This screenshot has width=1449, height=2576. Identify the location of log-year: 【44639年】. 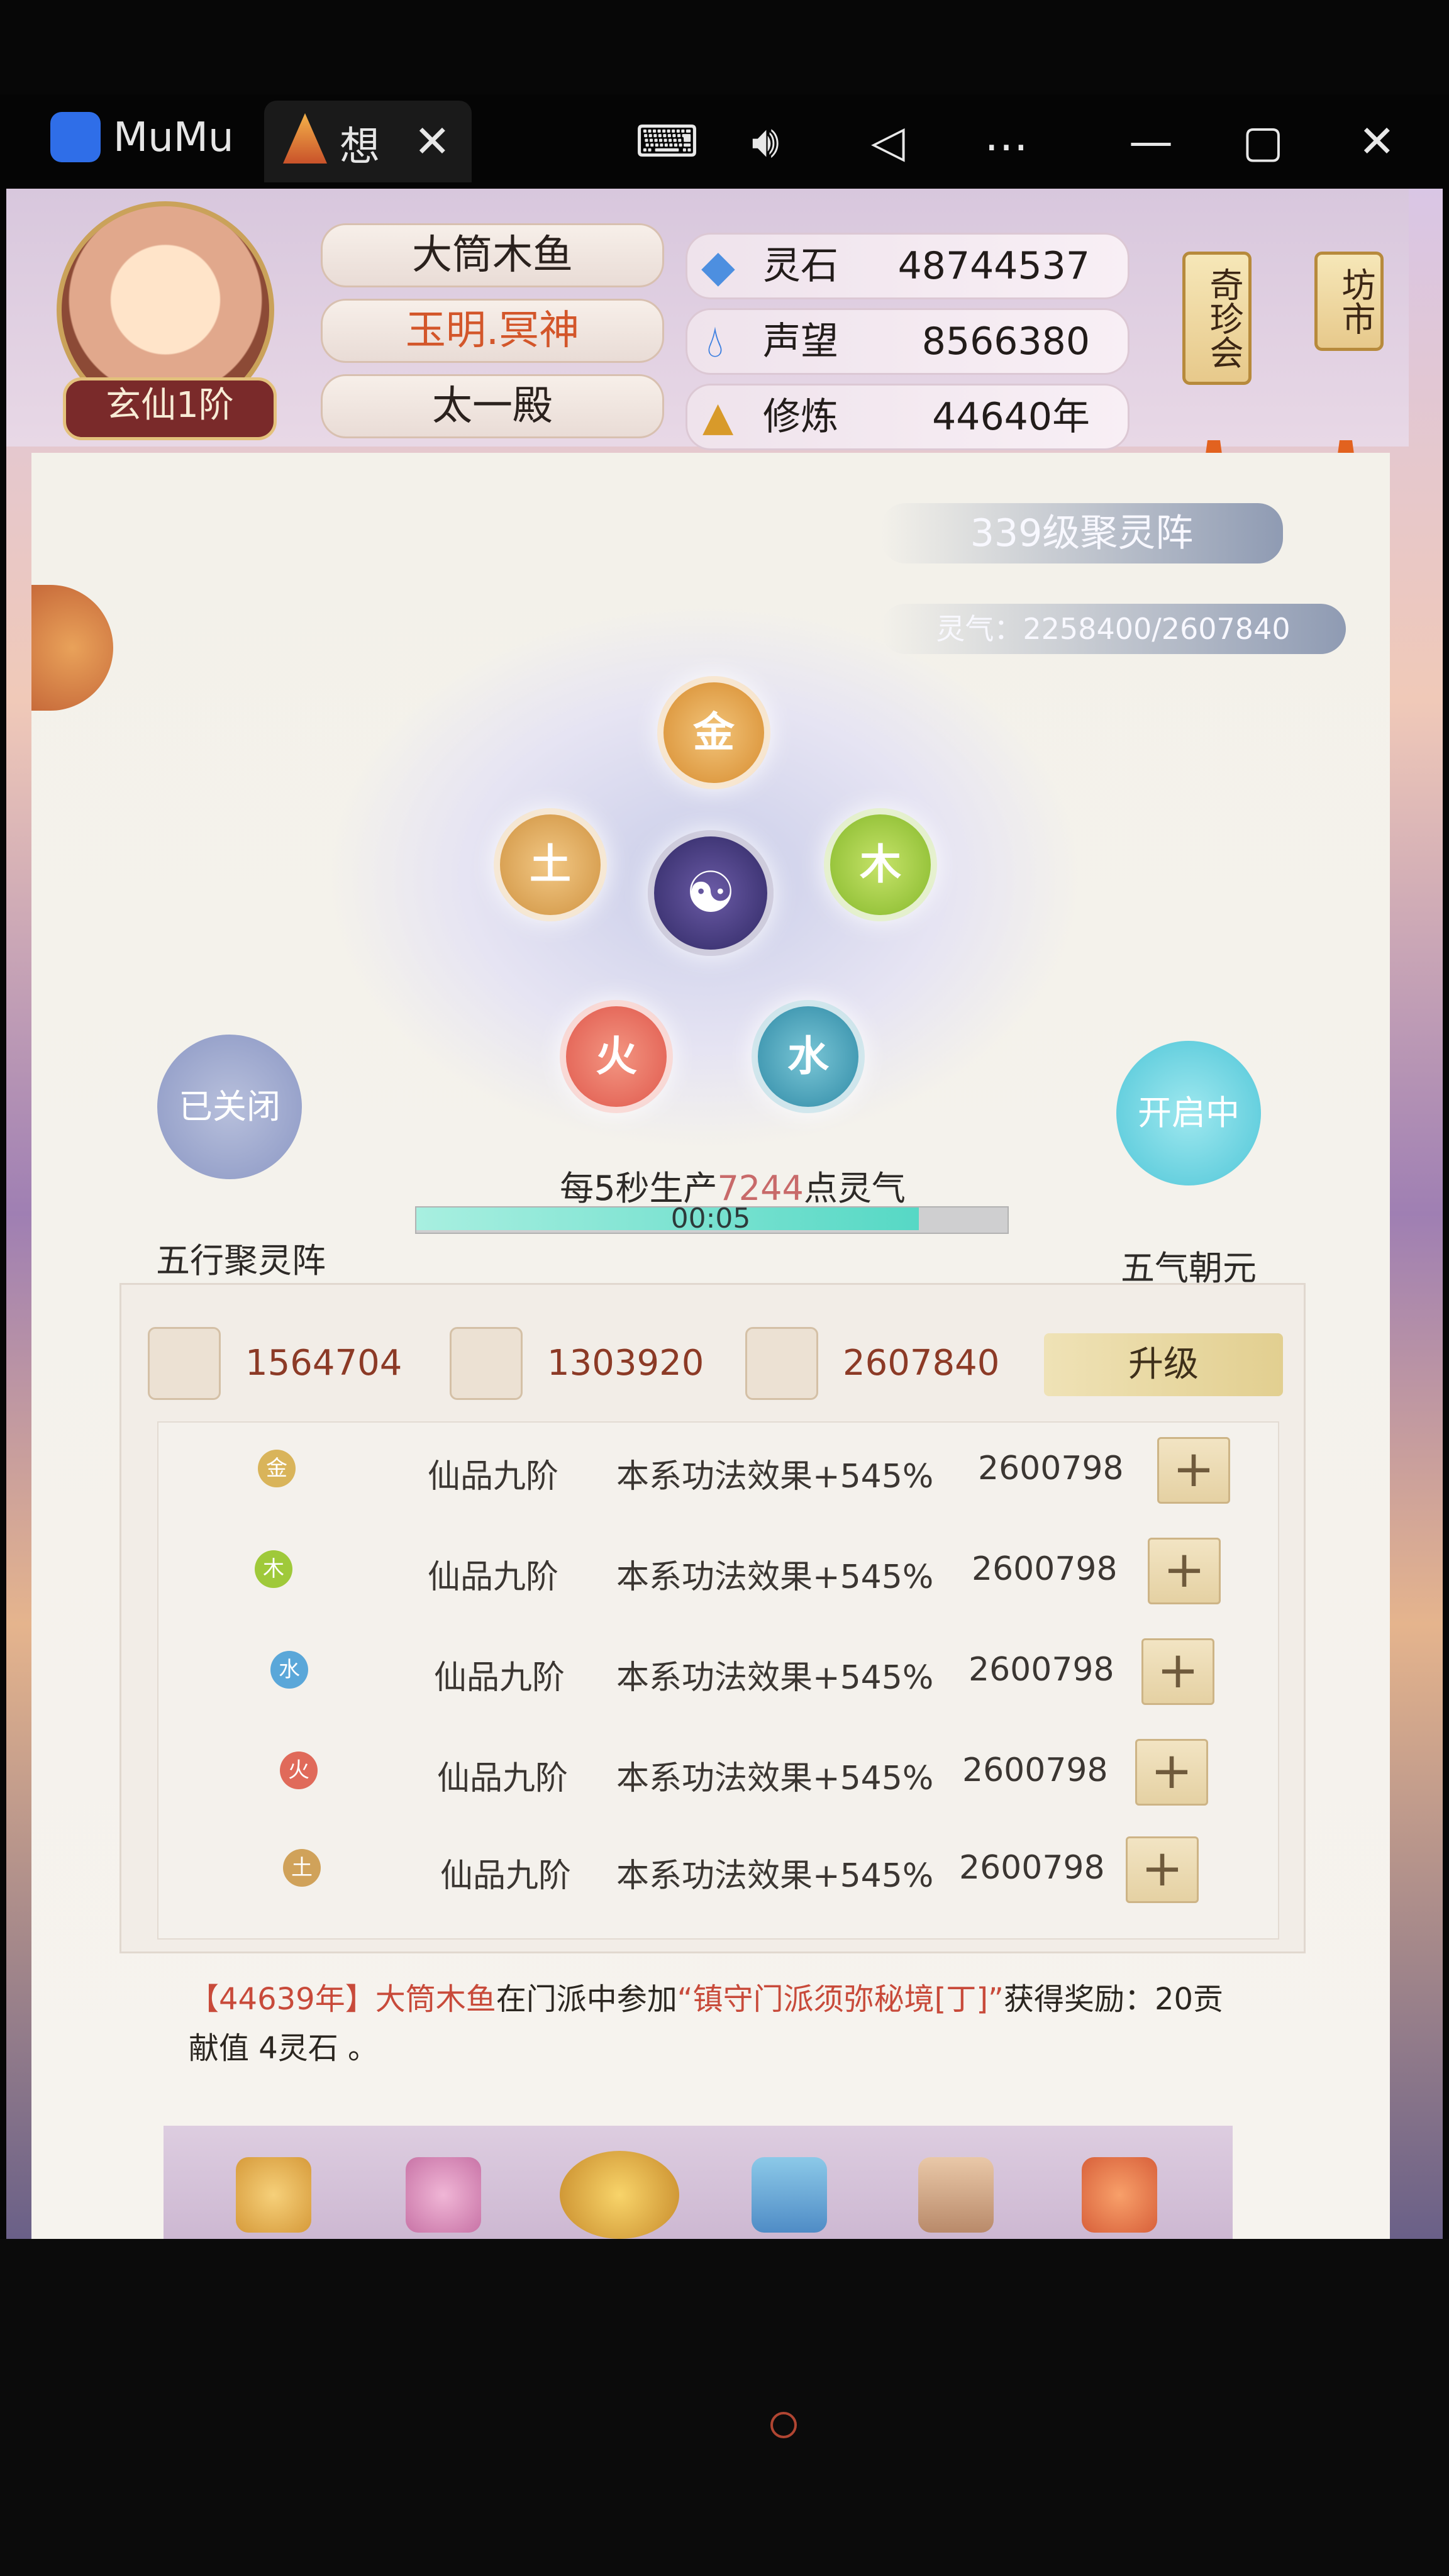
(282, 1999).